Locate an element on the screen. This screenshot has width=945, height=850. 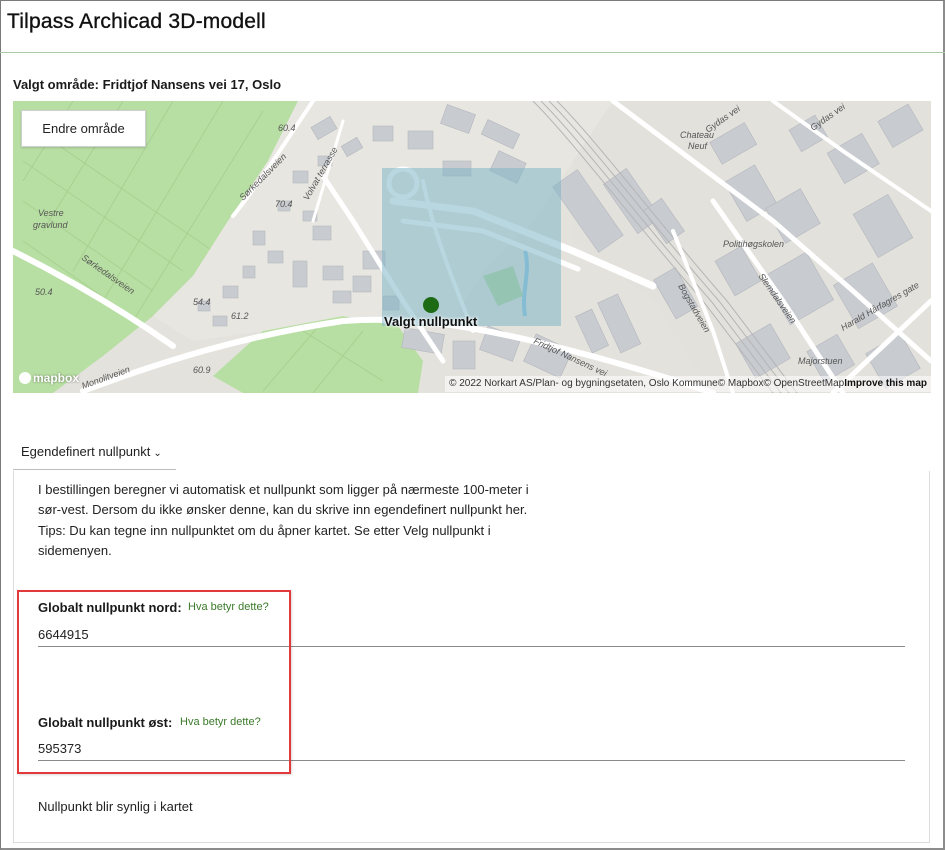
north-field-label: Globalt nullpunkt nord: is located at coordinates (110, 607).